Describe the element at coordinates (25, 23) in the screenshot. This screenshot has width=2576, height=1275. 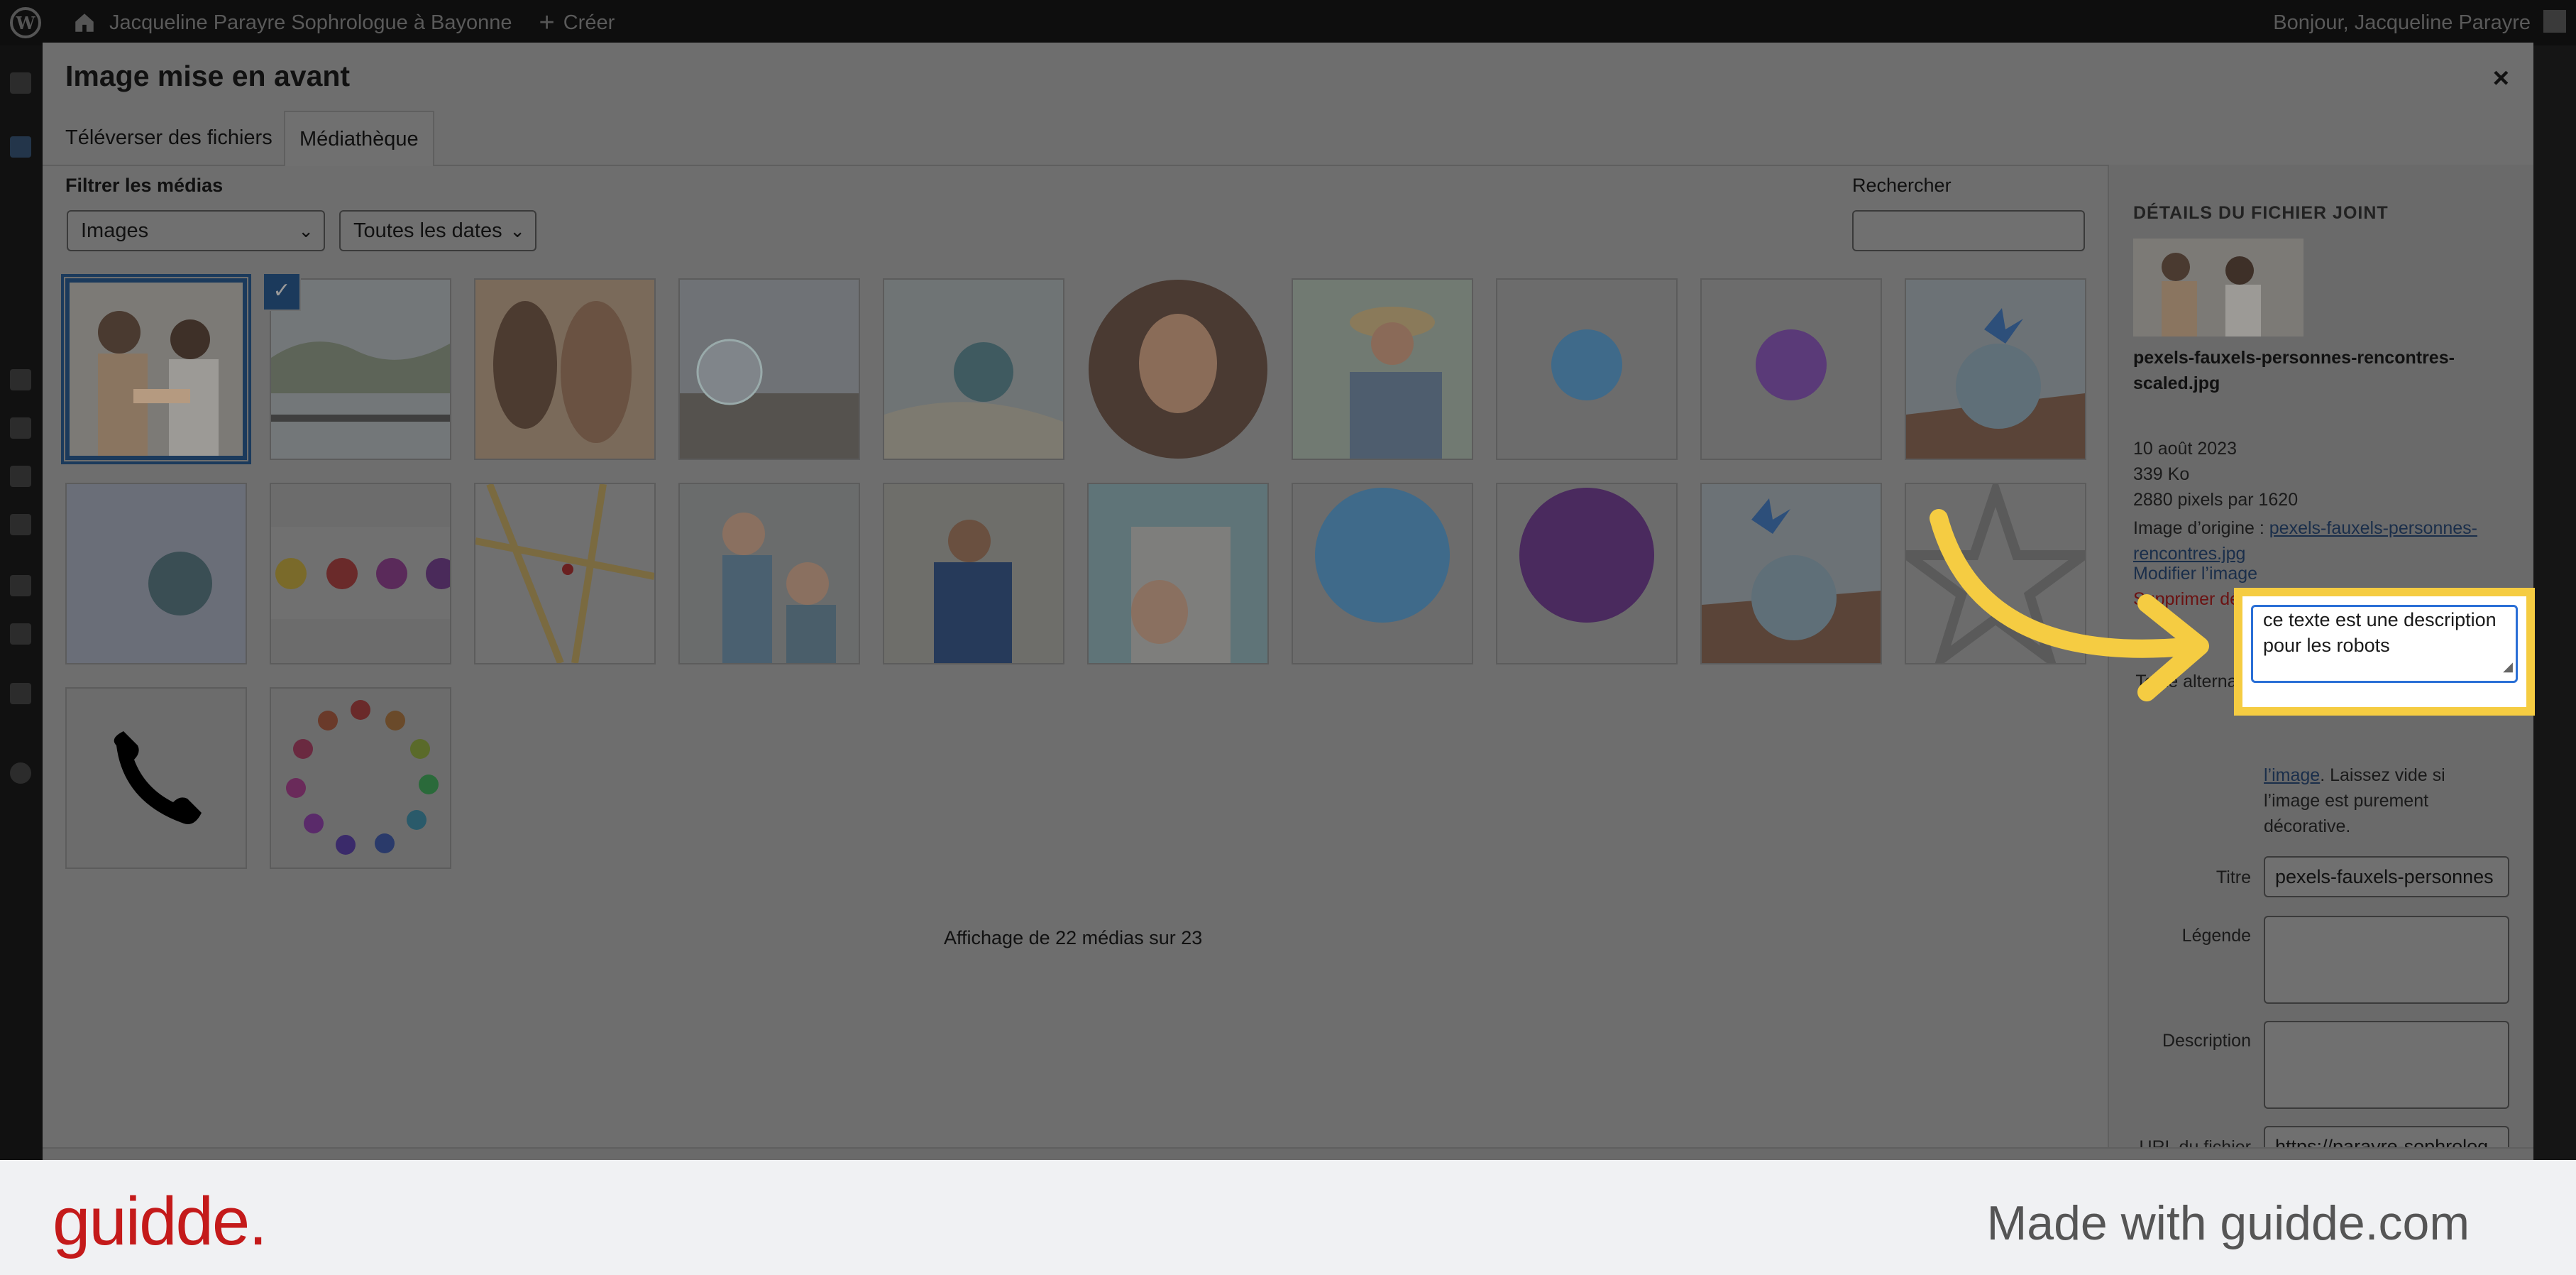
I see `wordpress-logo-icon: W` at that location.